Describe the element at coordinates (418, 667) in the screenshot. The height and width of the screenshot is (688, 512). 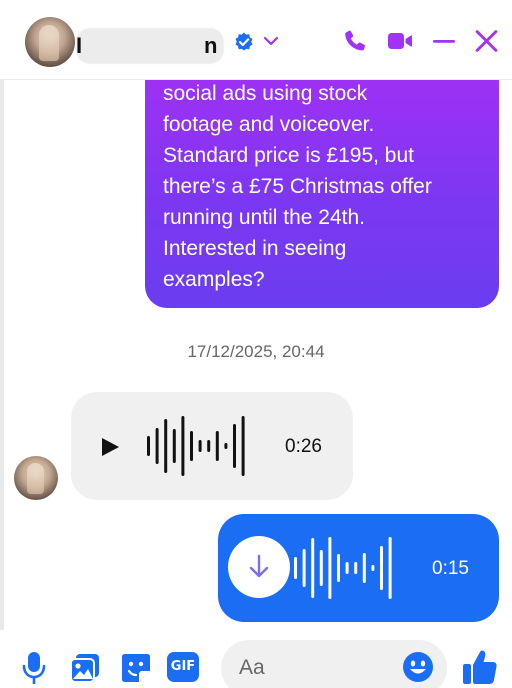
I see `emoji-icon` at that location.